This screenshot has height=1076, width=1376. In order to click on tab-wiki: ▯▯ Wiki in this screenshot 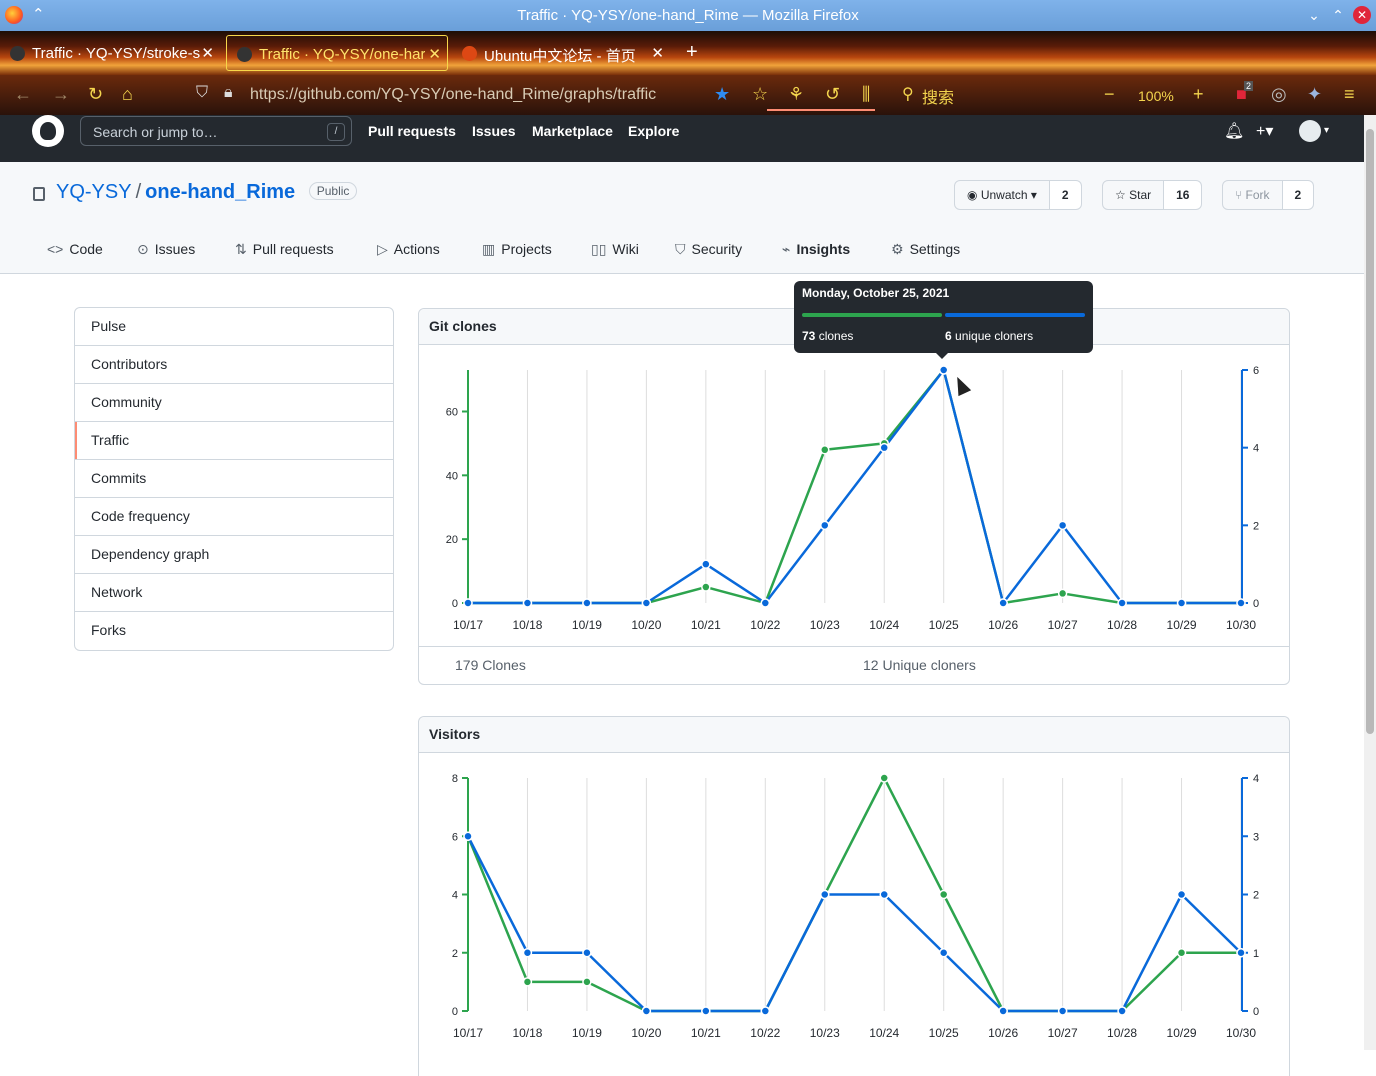, I will do `click(615, 249)`.